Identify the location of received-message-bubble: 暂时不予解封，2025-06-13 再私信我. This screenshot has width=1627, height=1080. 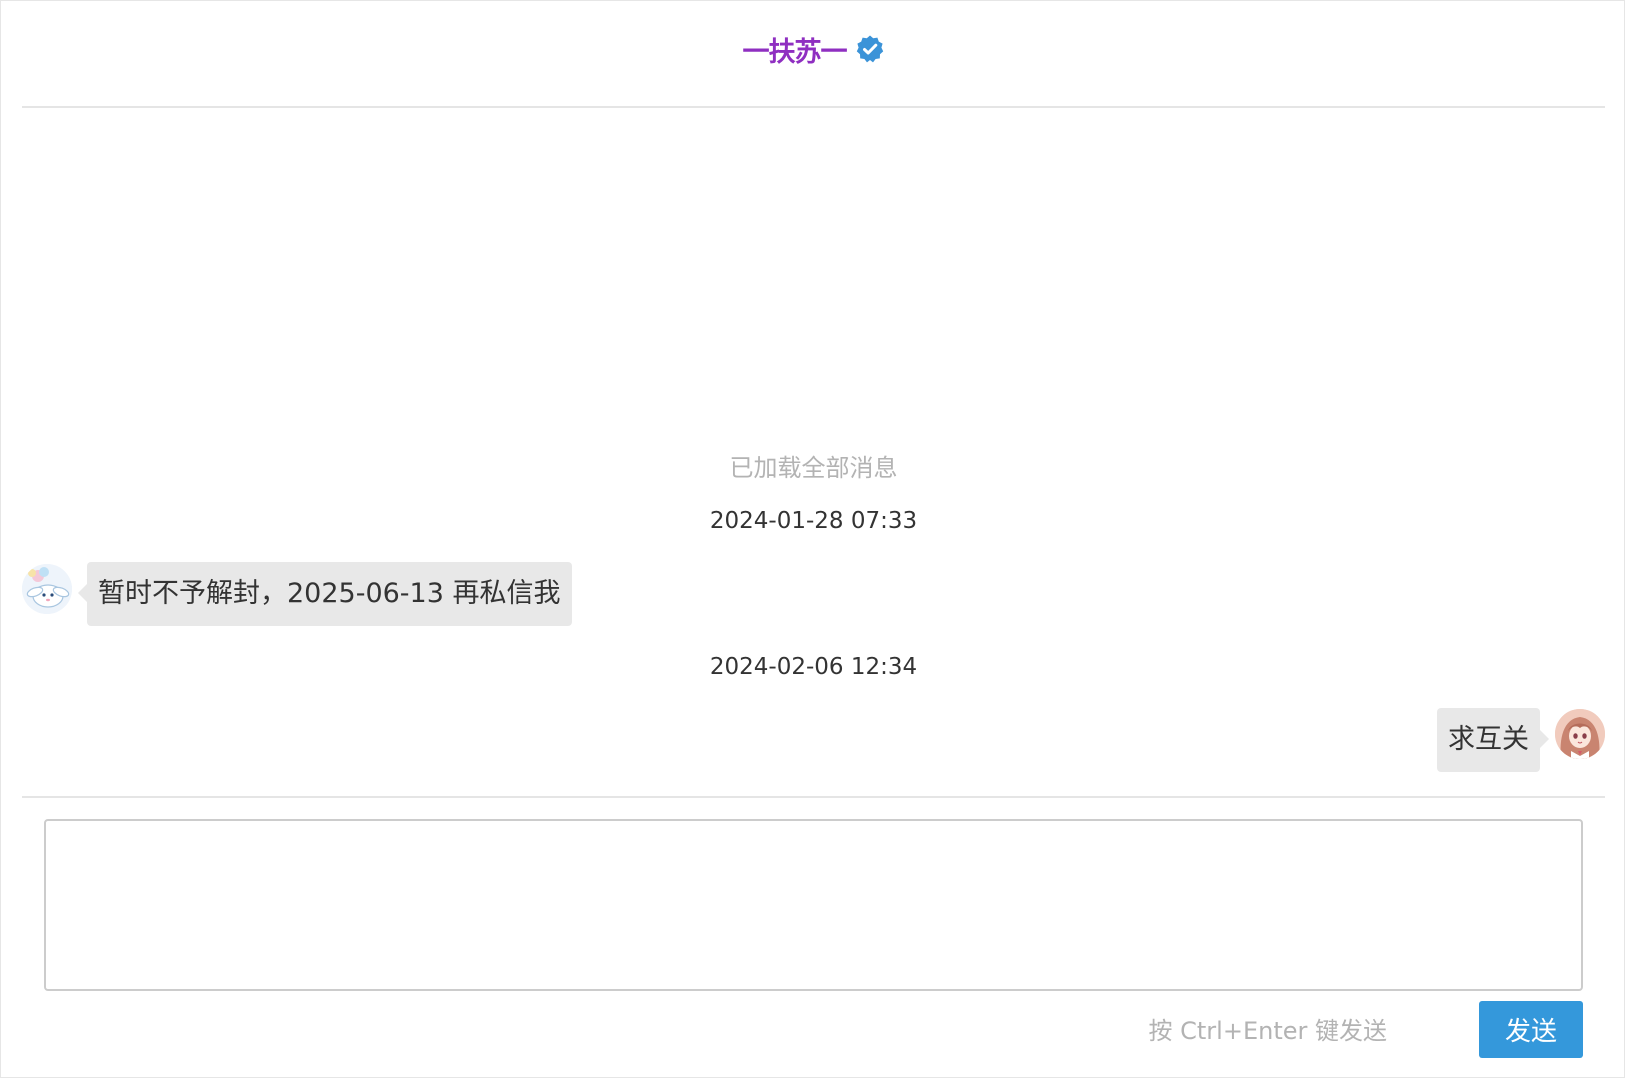
(325, 594).